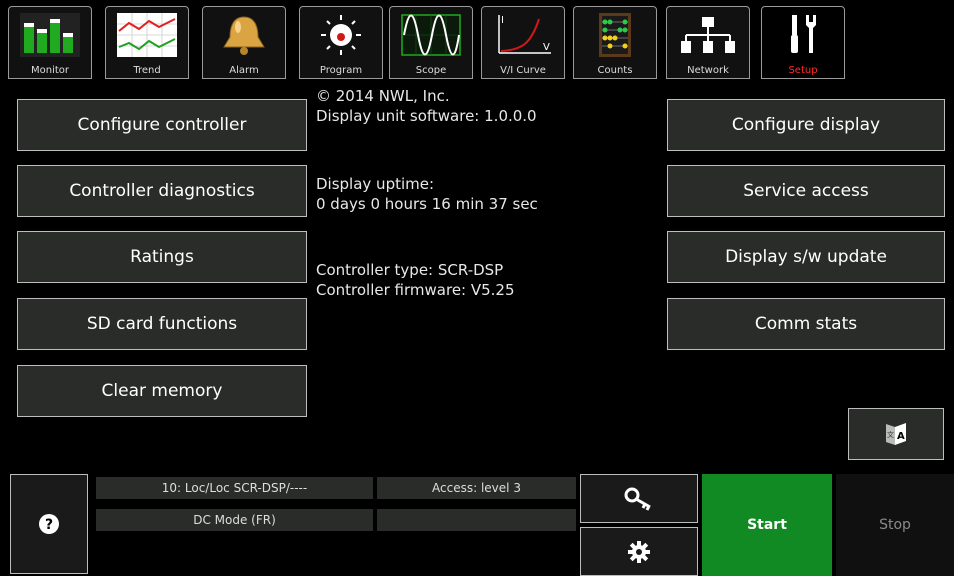 The width and height of the screenshot is (954, 576). Describe the element at coordinates (803, 70) in the screenshot. I see `tab-label: Setup` at that location.